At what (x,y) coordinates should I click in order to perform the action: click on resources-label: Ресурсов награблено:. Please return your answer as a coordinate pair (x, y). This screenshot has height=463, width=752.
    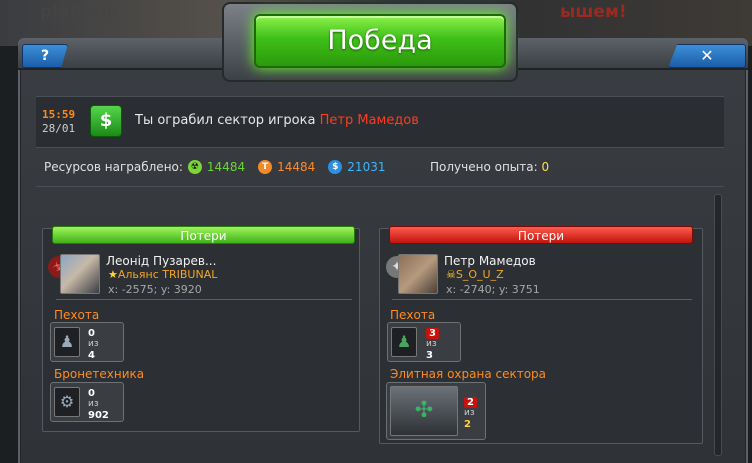
    Looking at the image, I should click on (113, 167).